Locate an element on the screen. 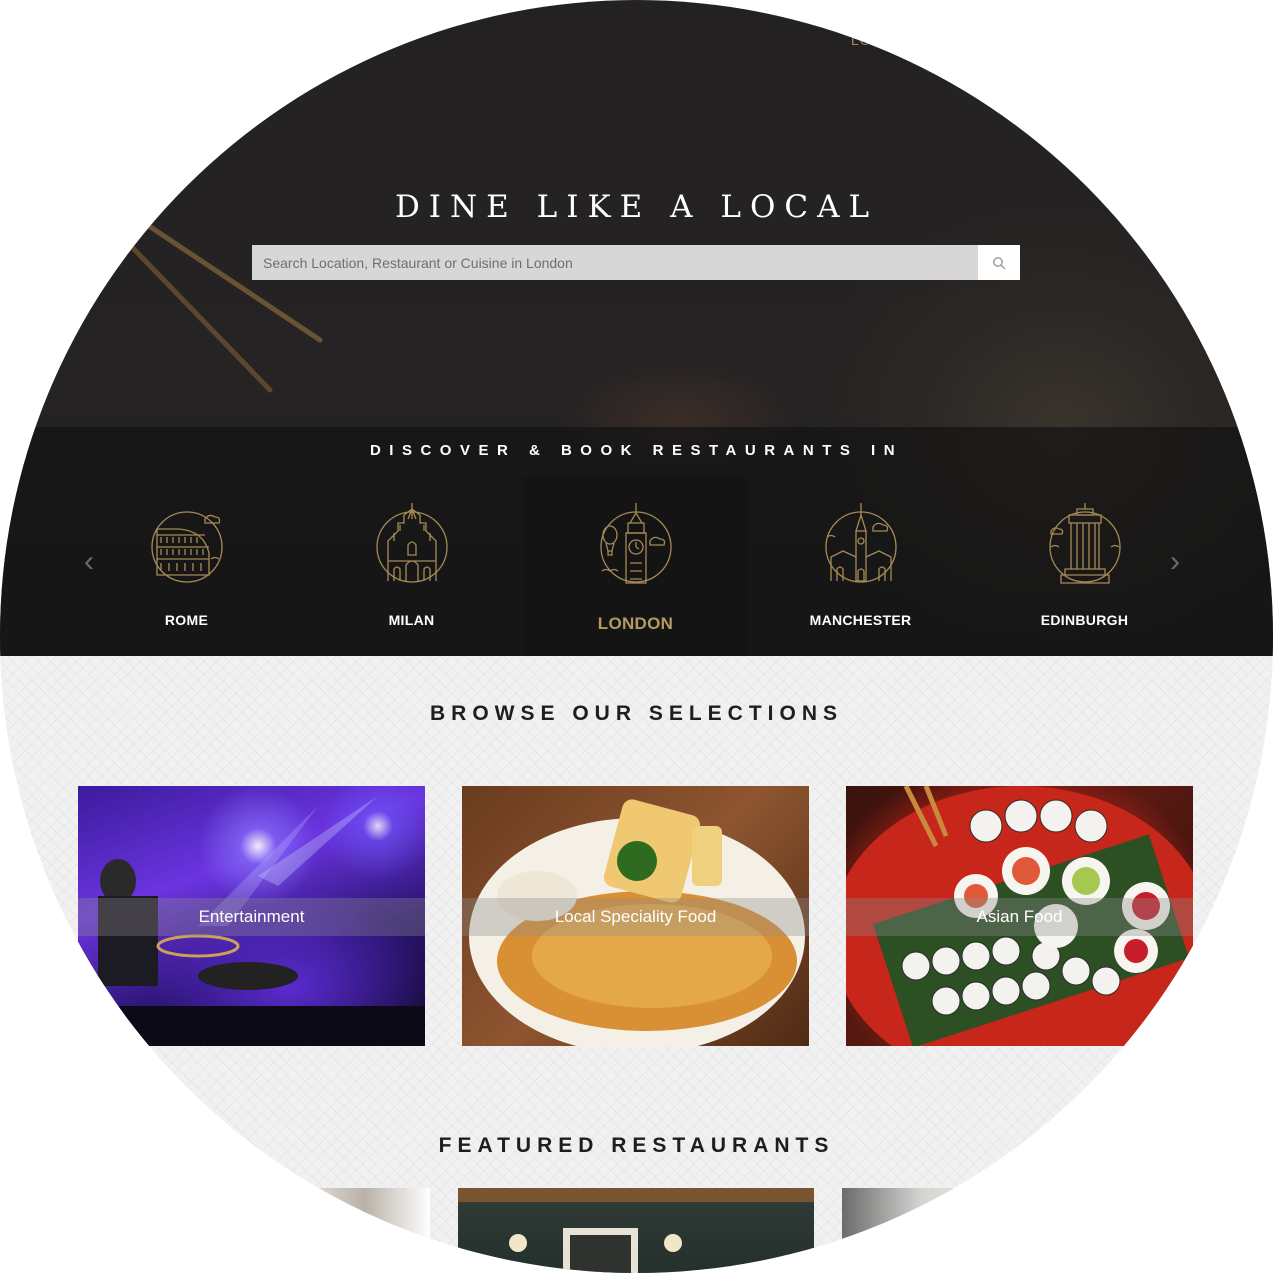 The width and height of the screenshot is (1273, 1273). browse-selections-title: BROWSE OUR SELECTIONS is located at coordinates (636, 713).